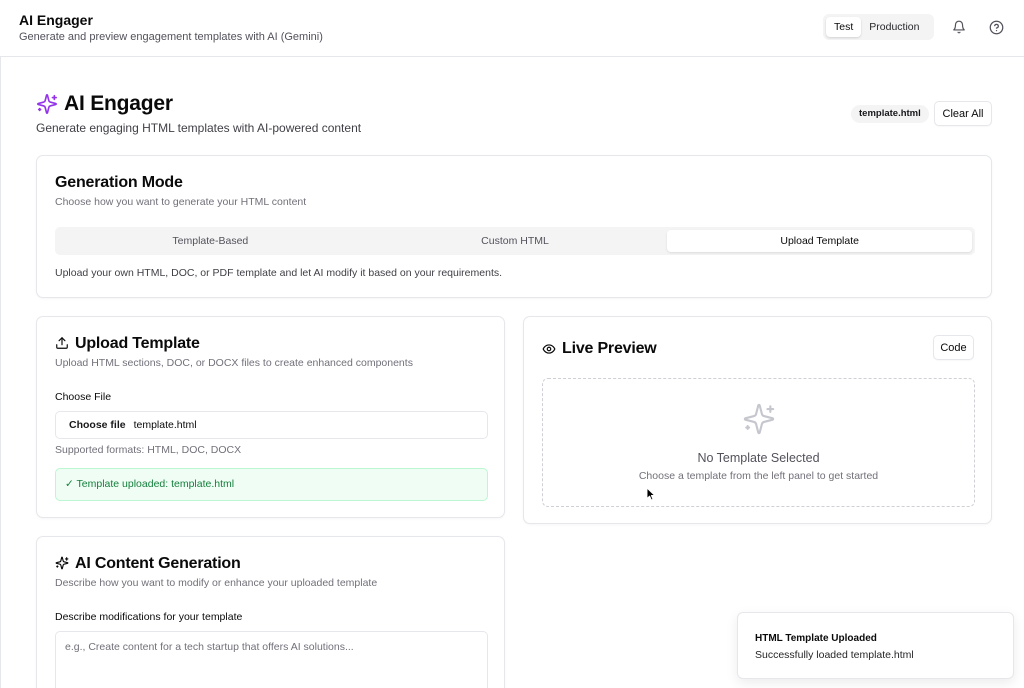 The height and width of the screenshot is (688, 1024). Describe the element at coordinates (62, 343) in the screenshot. I see `upload-icon` at that location.